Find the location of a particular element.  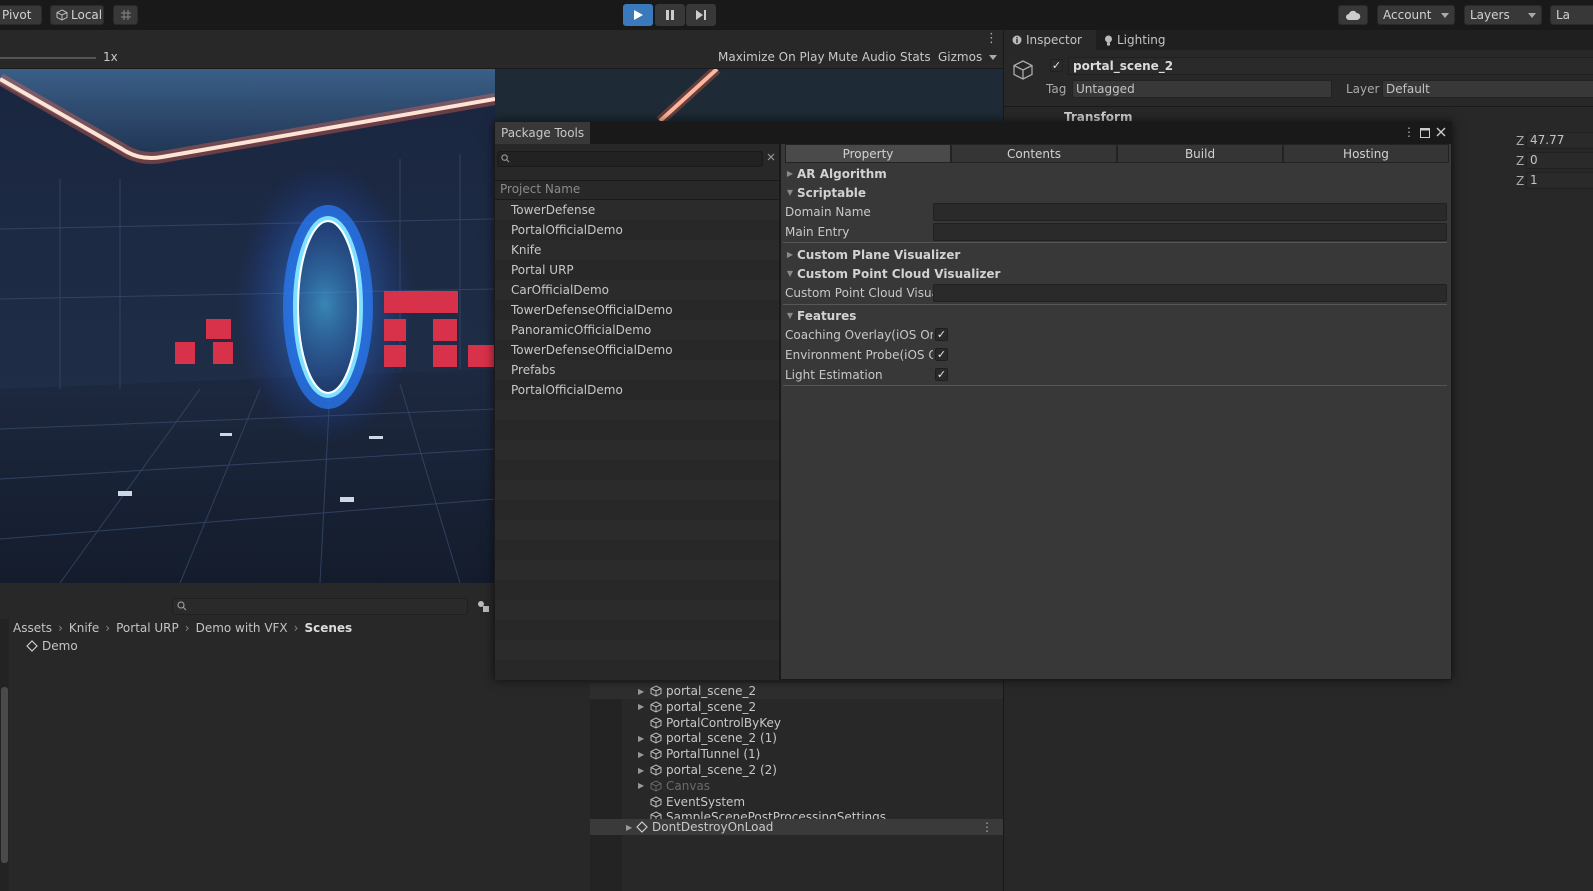

stats-toggle: Stats is located at coordinates (915, 57).